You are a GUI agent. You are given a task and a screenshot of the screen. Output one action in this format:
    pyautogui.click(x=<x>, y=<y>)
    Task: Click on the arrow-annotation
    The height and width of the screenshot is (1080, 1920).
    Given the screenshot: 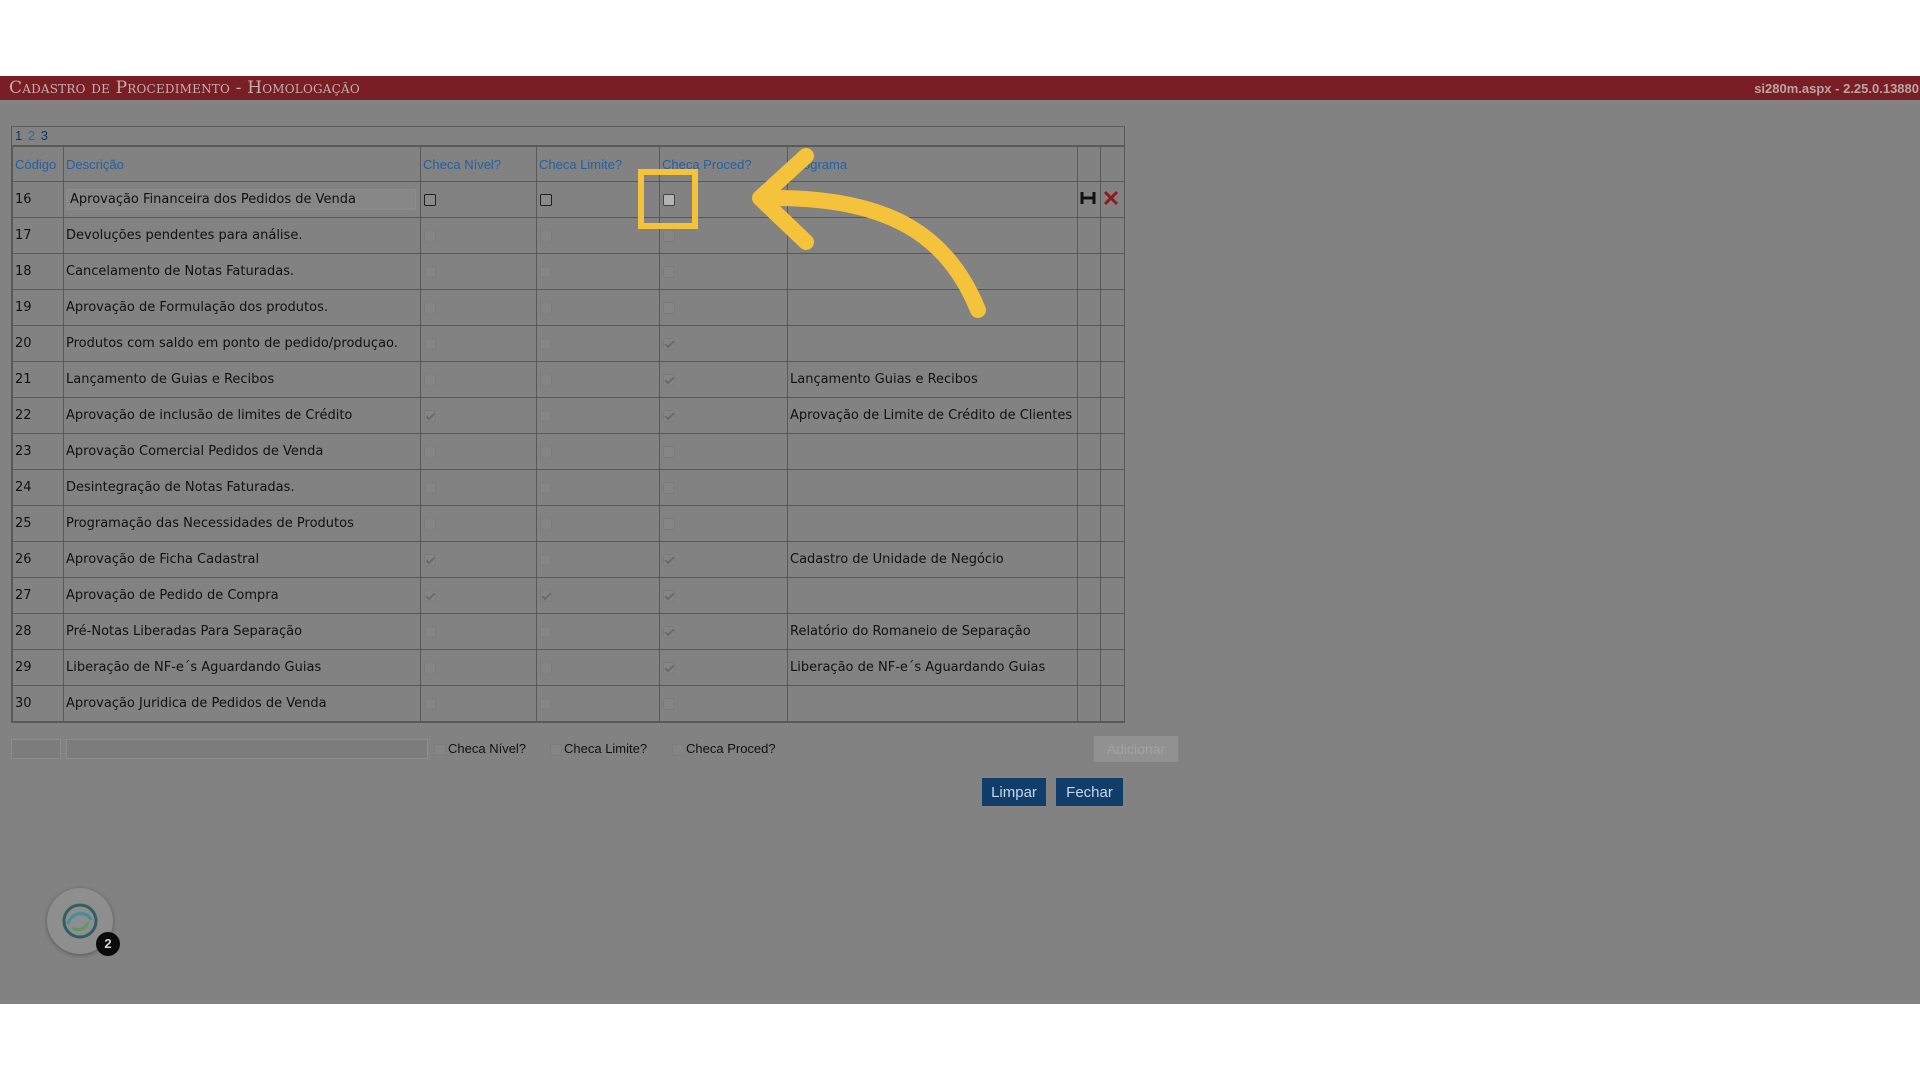 What is the action you would take?
    pyautogui.click(x=869, y=233)
    